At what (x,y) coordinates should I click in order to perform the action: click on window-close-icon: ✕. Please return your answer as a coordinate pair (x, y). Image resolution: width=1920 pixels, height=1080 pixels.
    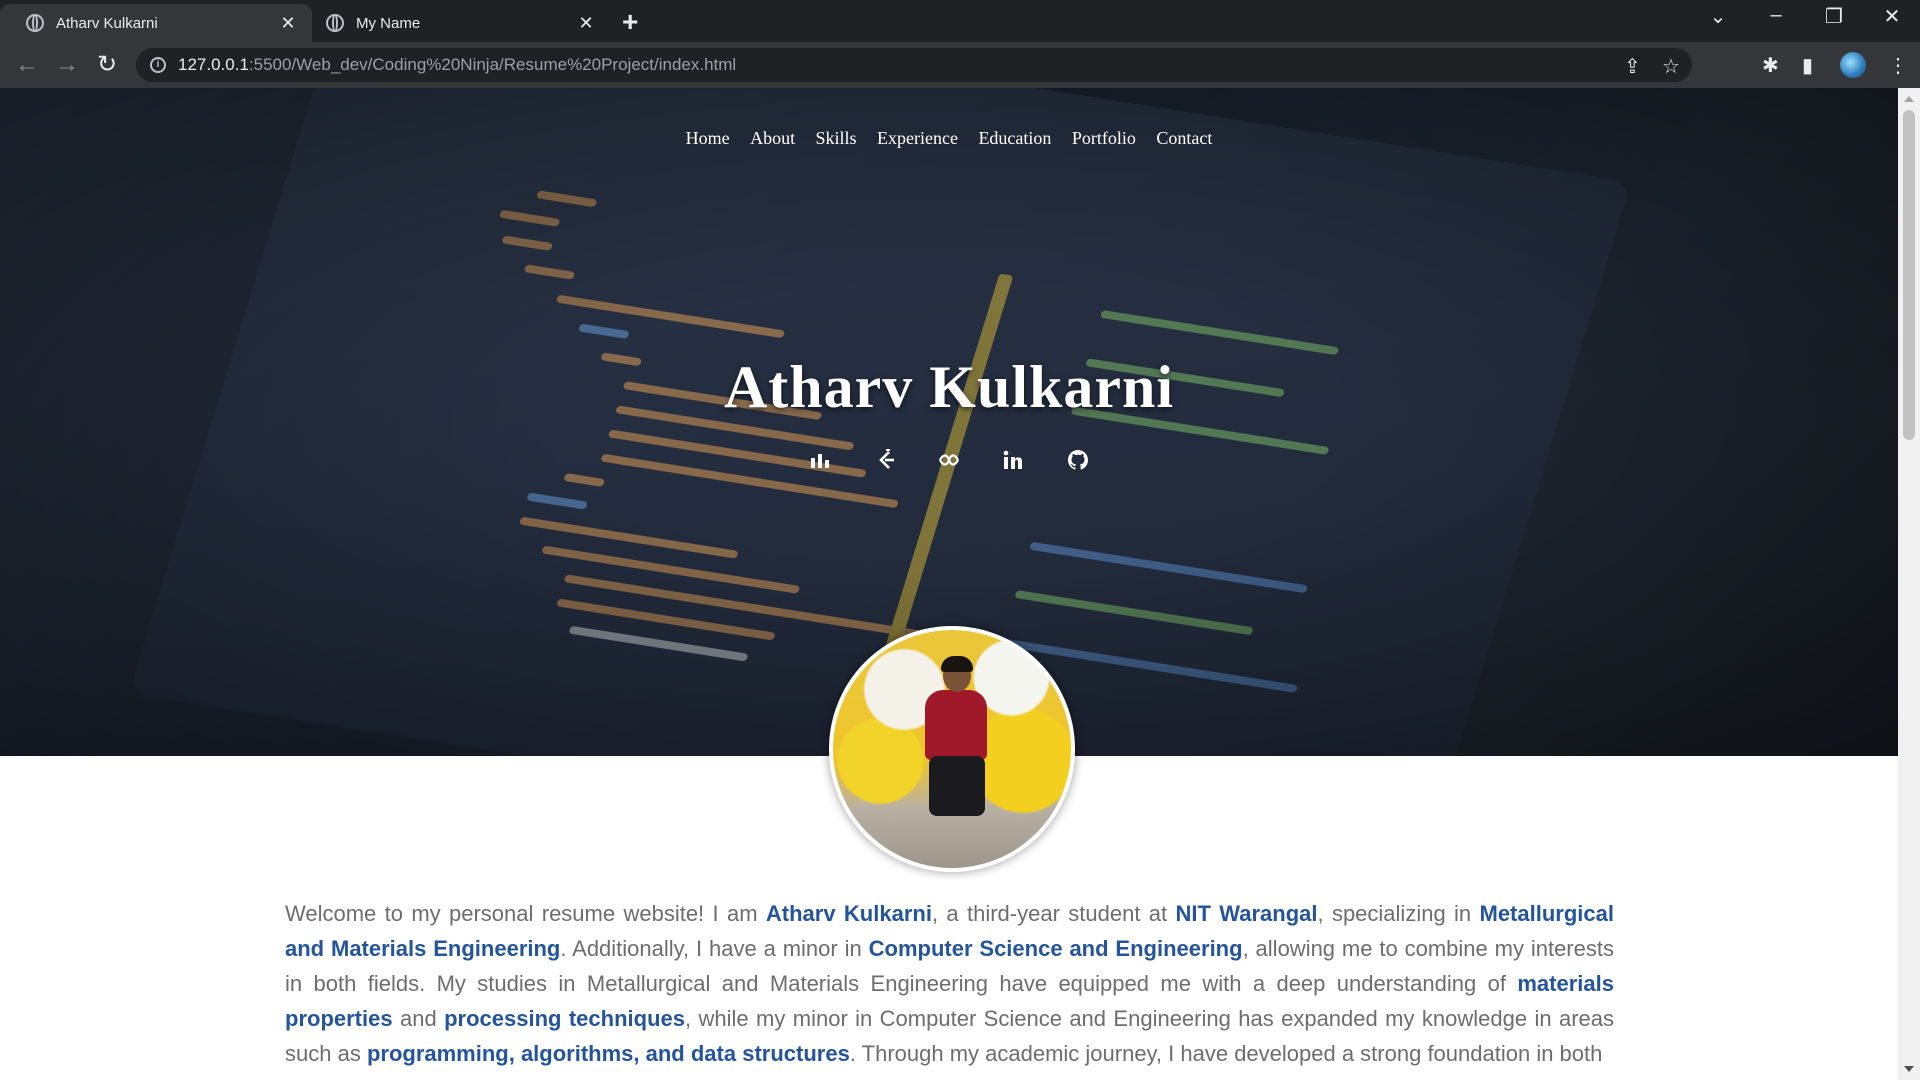
    Looking at the image, I should click on (1892, 16).